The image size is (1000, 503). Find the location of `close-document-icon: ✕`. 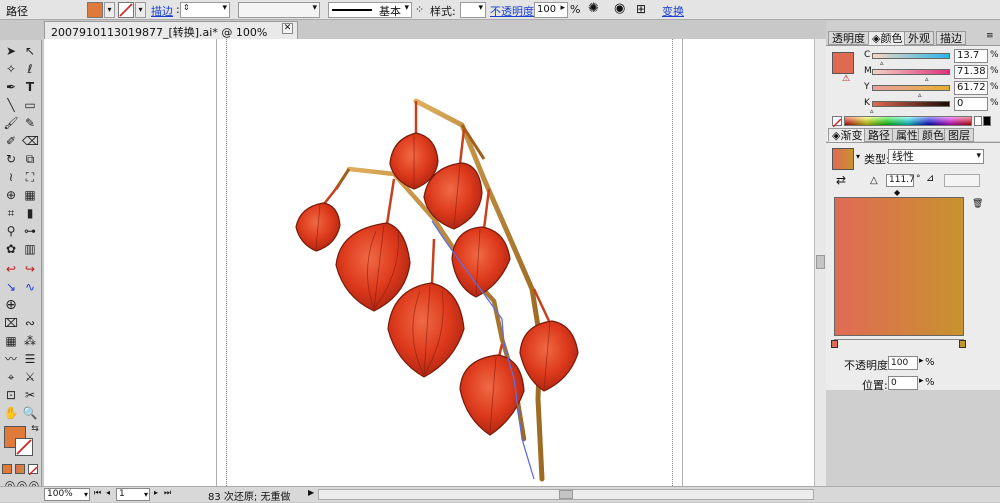

close-document-icon: ✕ is located at coordinates (287, 28).